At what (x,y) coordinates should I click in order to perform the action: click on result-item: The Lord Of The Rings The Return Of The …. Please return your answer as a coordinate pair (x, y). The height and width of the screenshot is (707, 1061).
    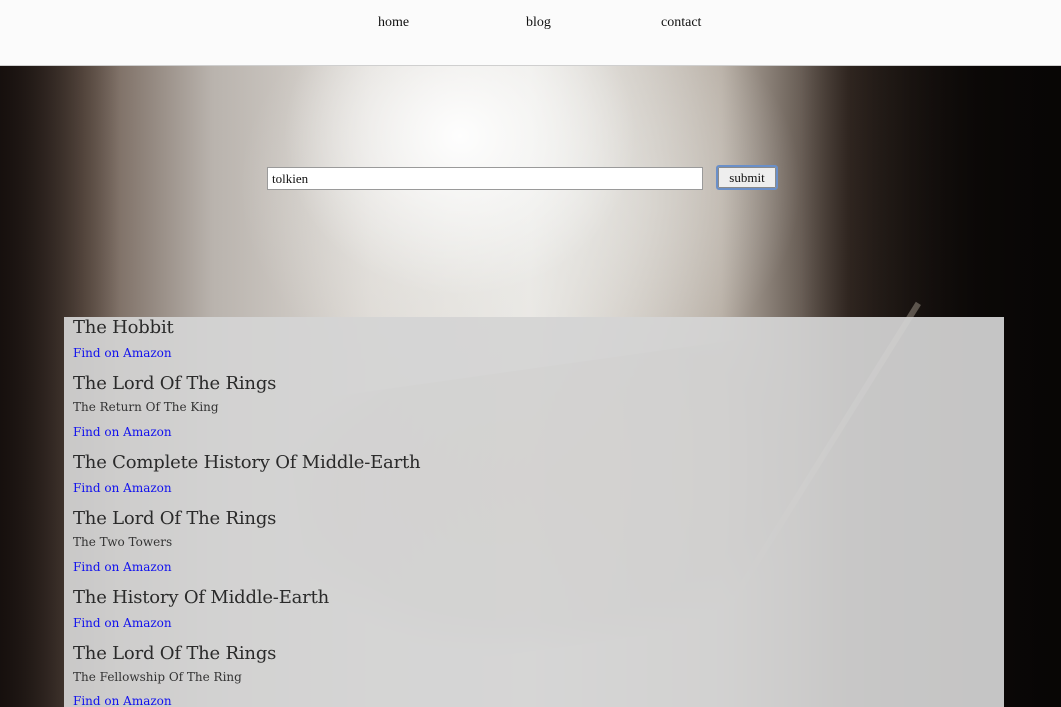
    Looking at the image, I should click on (175, 406).